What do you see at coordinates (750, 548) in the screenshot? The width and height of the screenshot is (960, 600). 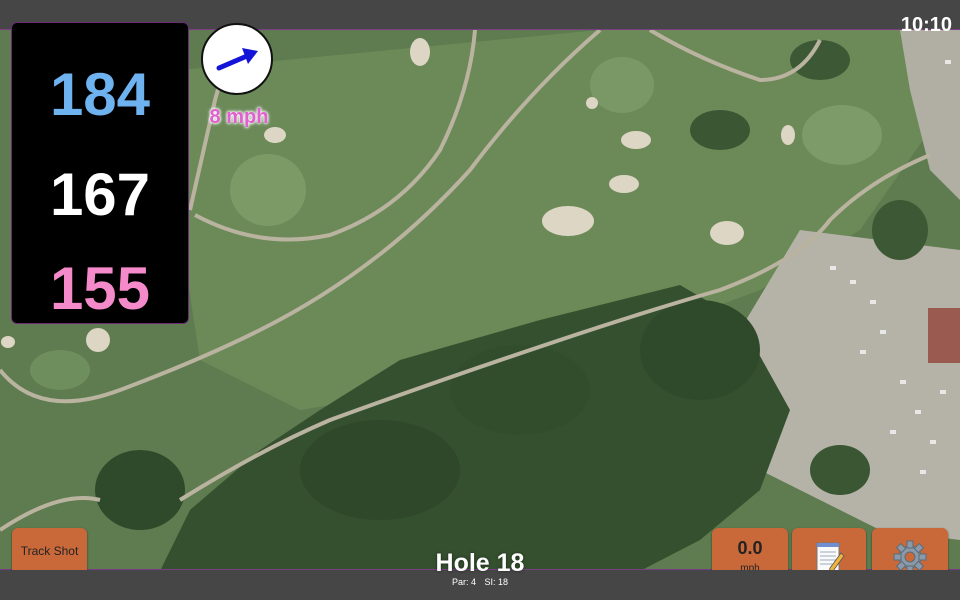 I see `speed-value: 0.0` at bounding box center [750, 548].